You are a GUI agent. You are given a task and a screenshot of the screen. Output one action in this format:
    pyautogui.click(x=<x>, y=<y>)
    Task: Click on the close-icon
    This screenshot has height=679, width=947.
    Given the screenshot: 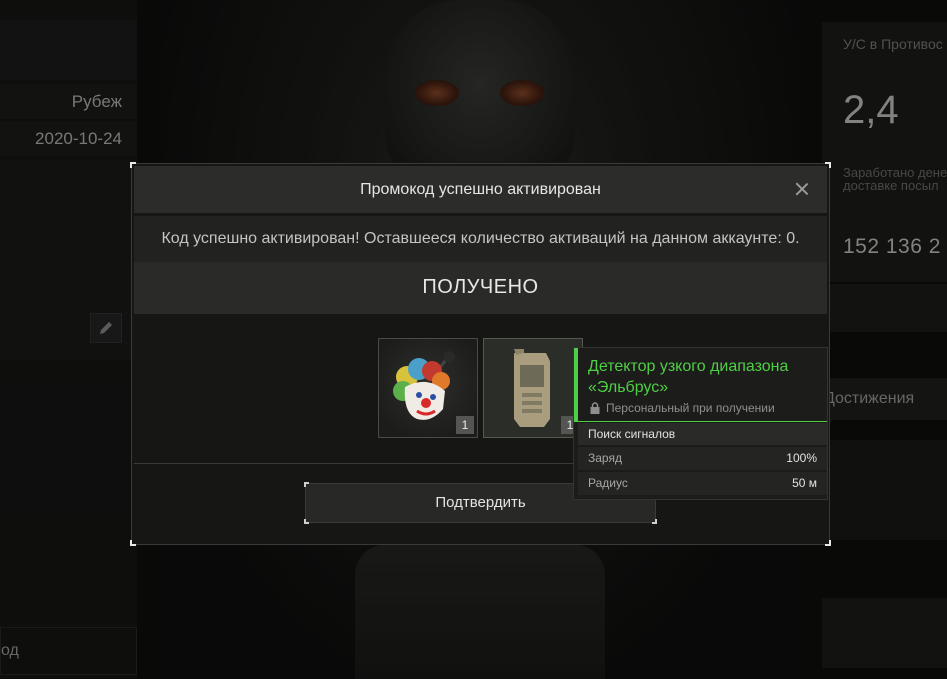 What is the action you would take?
    pyautogui.click(x=802, y=189)
    